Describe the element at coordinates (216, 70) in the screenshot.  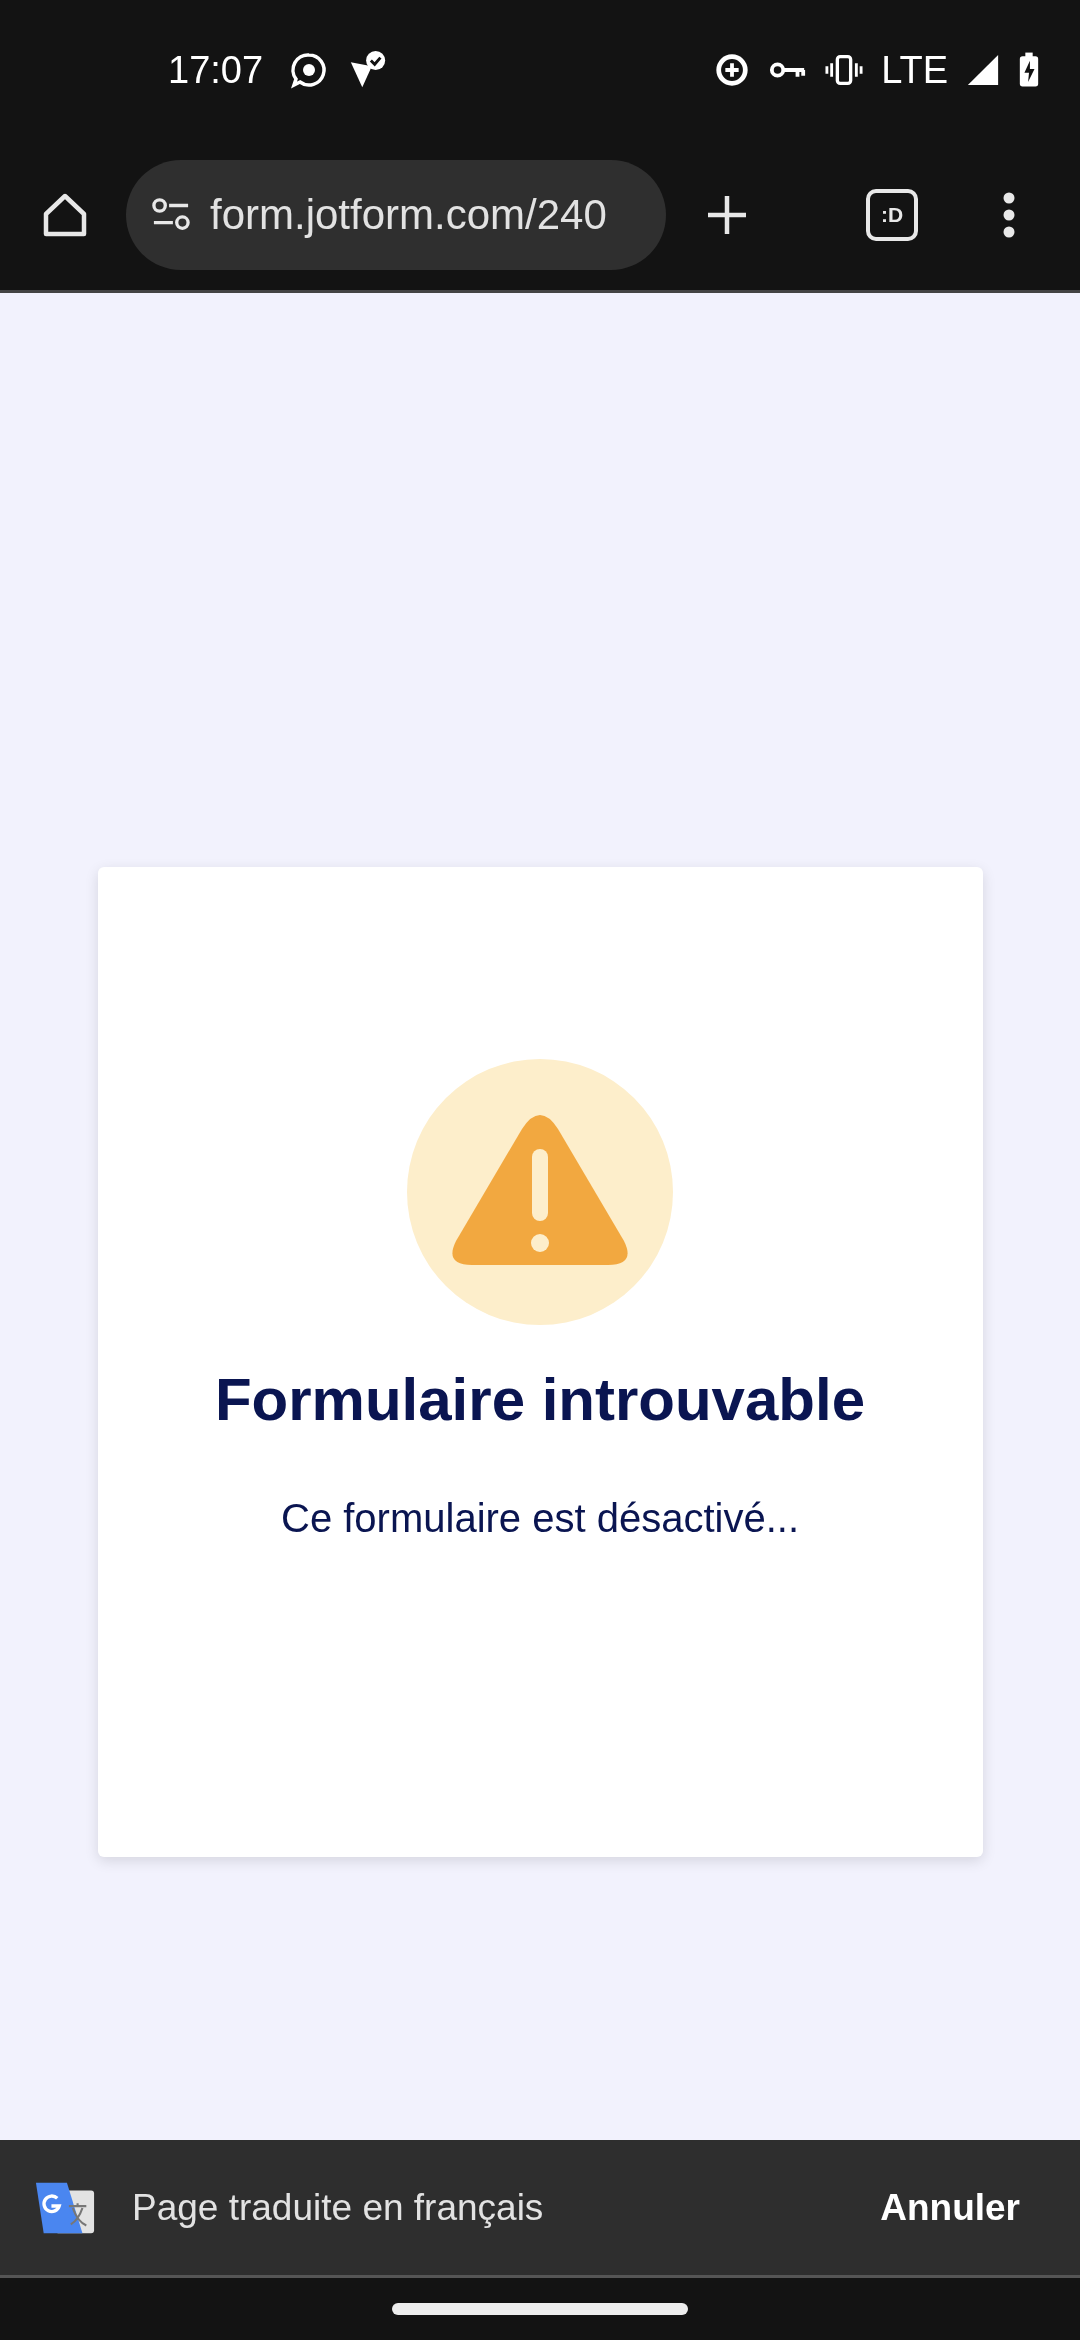
I see `status-time: 17:07` at that location.